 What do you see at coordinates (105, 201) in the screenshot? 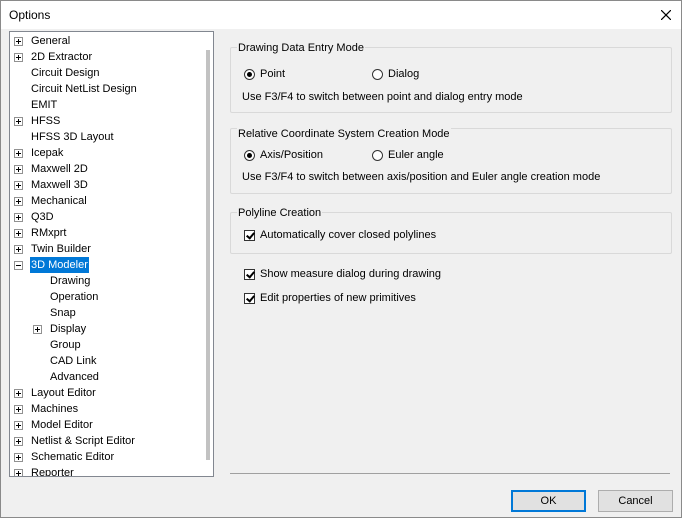
I see `tree-item-mechanical: Mechanical` at bounding box center [105, 201].